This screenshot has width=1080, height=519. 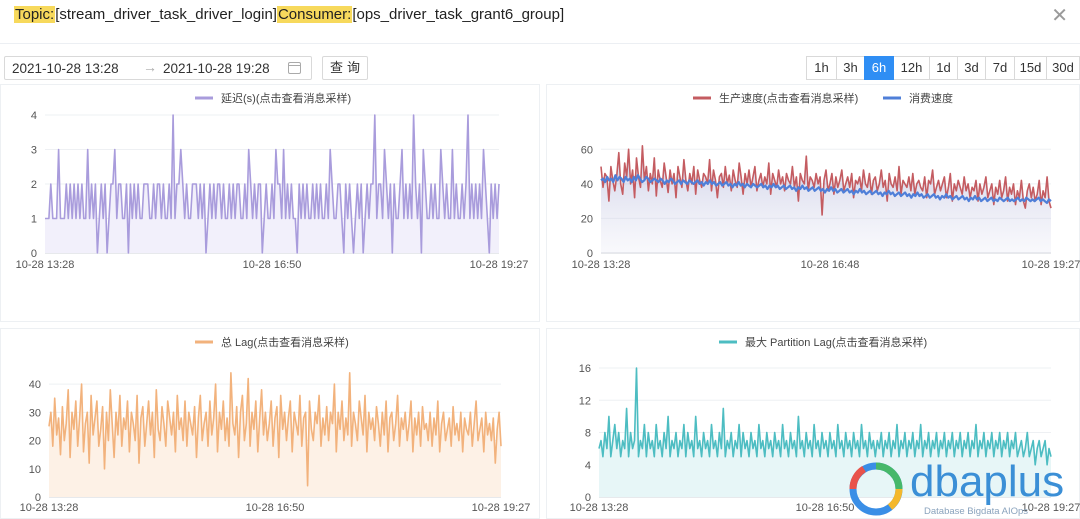 I want to click on topic-value: [stream_driver_task_driver_login], so click(x=166, y=14).